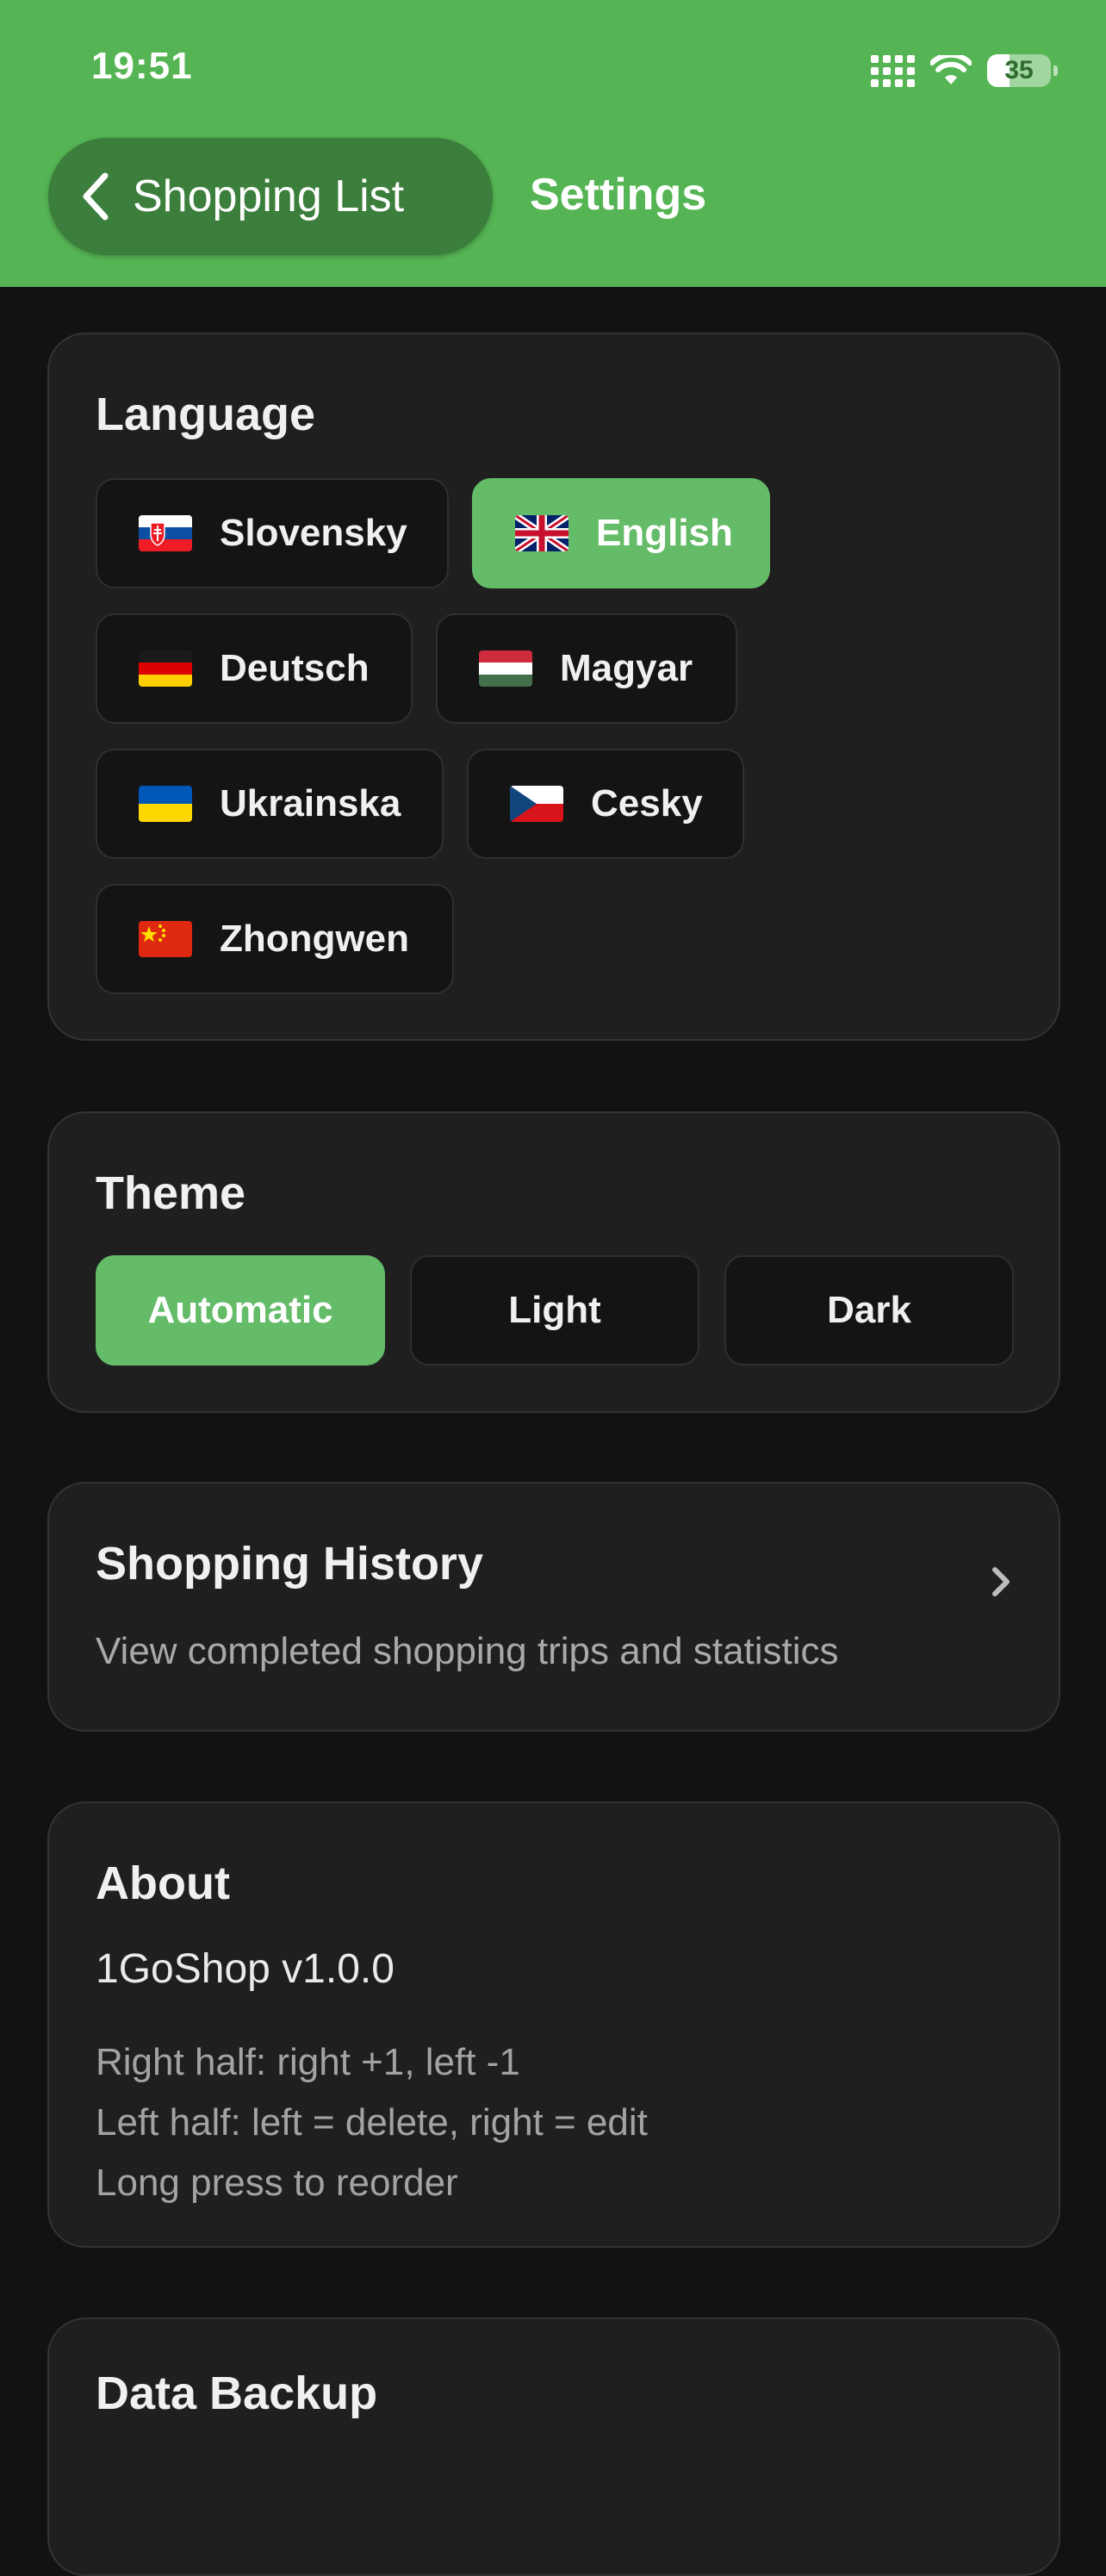  What do you see at coordinates (505, 669) in the screenshot?
I see `hungary-flag-icon` at bounding box center [505, 669].